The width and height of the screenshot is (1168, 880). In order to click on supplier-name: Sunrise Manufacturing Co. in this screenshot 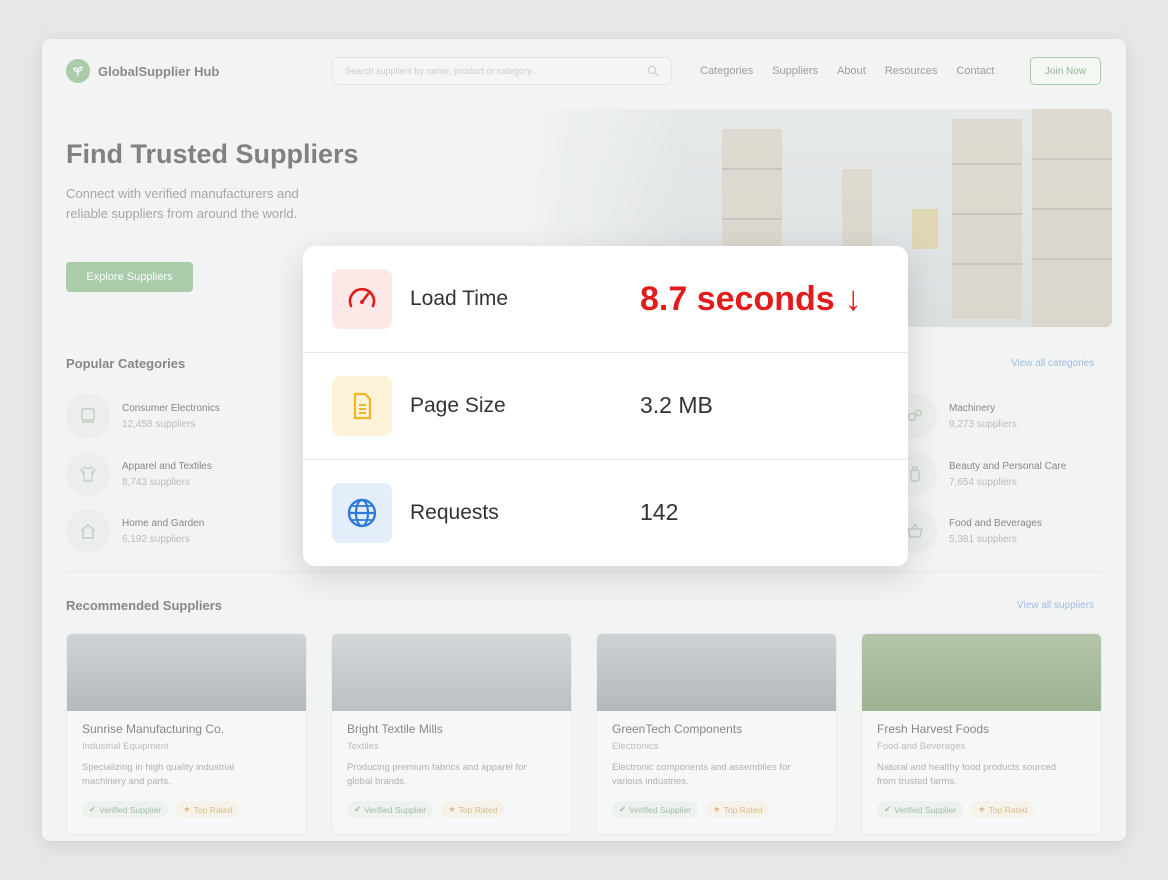, I will do `click(153, 729)`.